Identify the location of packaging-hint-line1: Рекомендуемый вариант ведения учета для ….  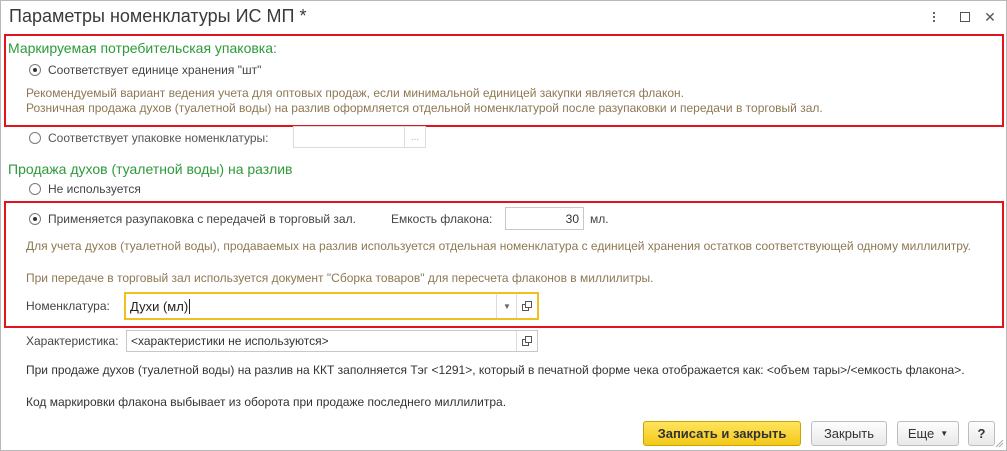
(355, 93).